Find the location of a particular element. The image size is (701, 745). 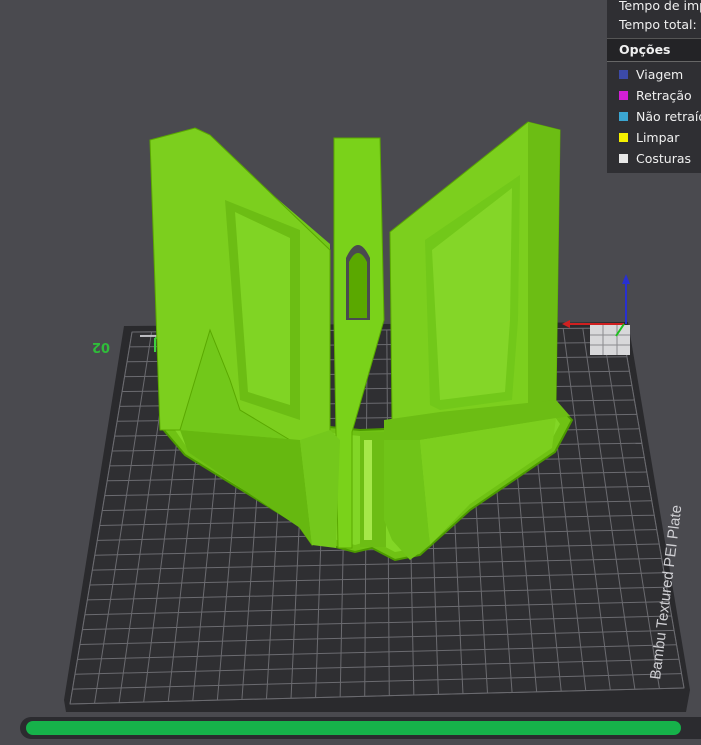

print-time-row: Tempo de imp is located at coordinates (660, 6).